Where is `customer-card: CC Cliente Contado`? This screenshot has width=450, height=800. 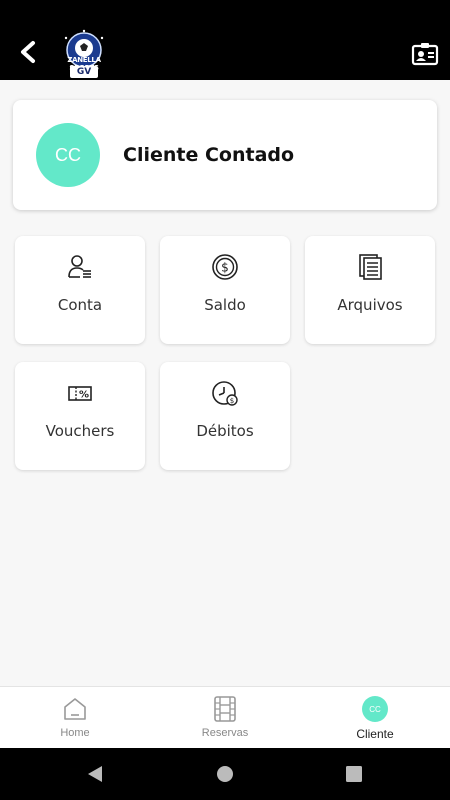 customer-card: CC Cliente Contado is located at coordinates (225, 155).